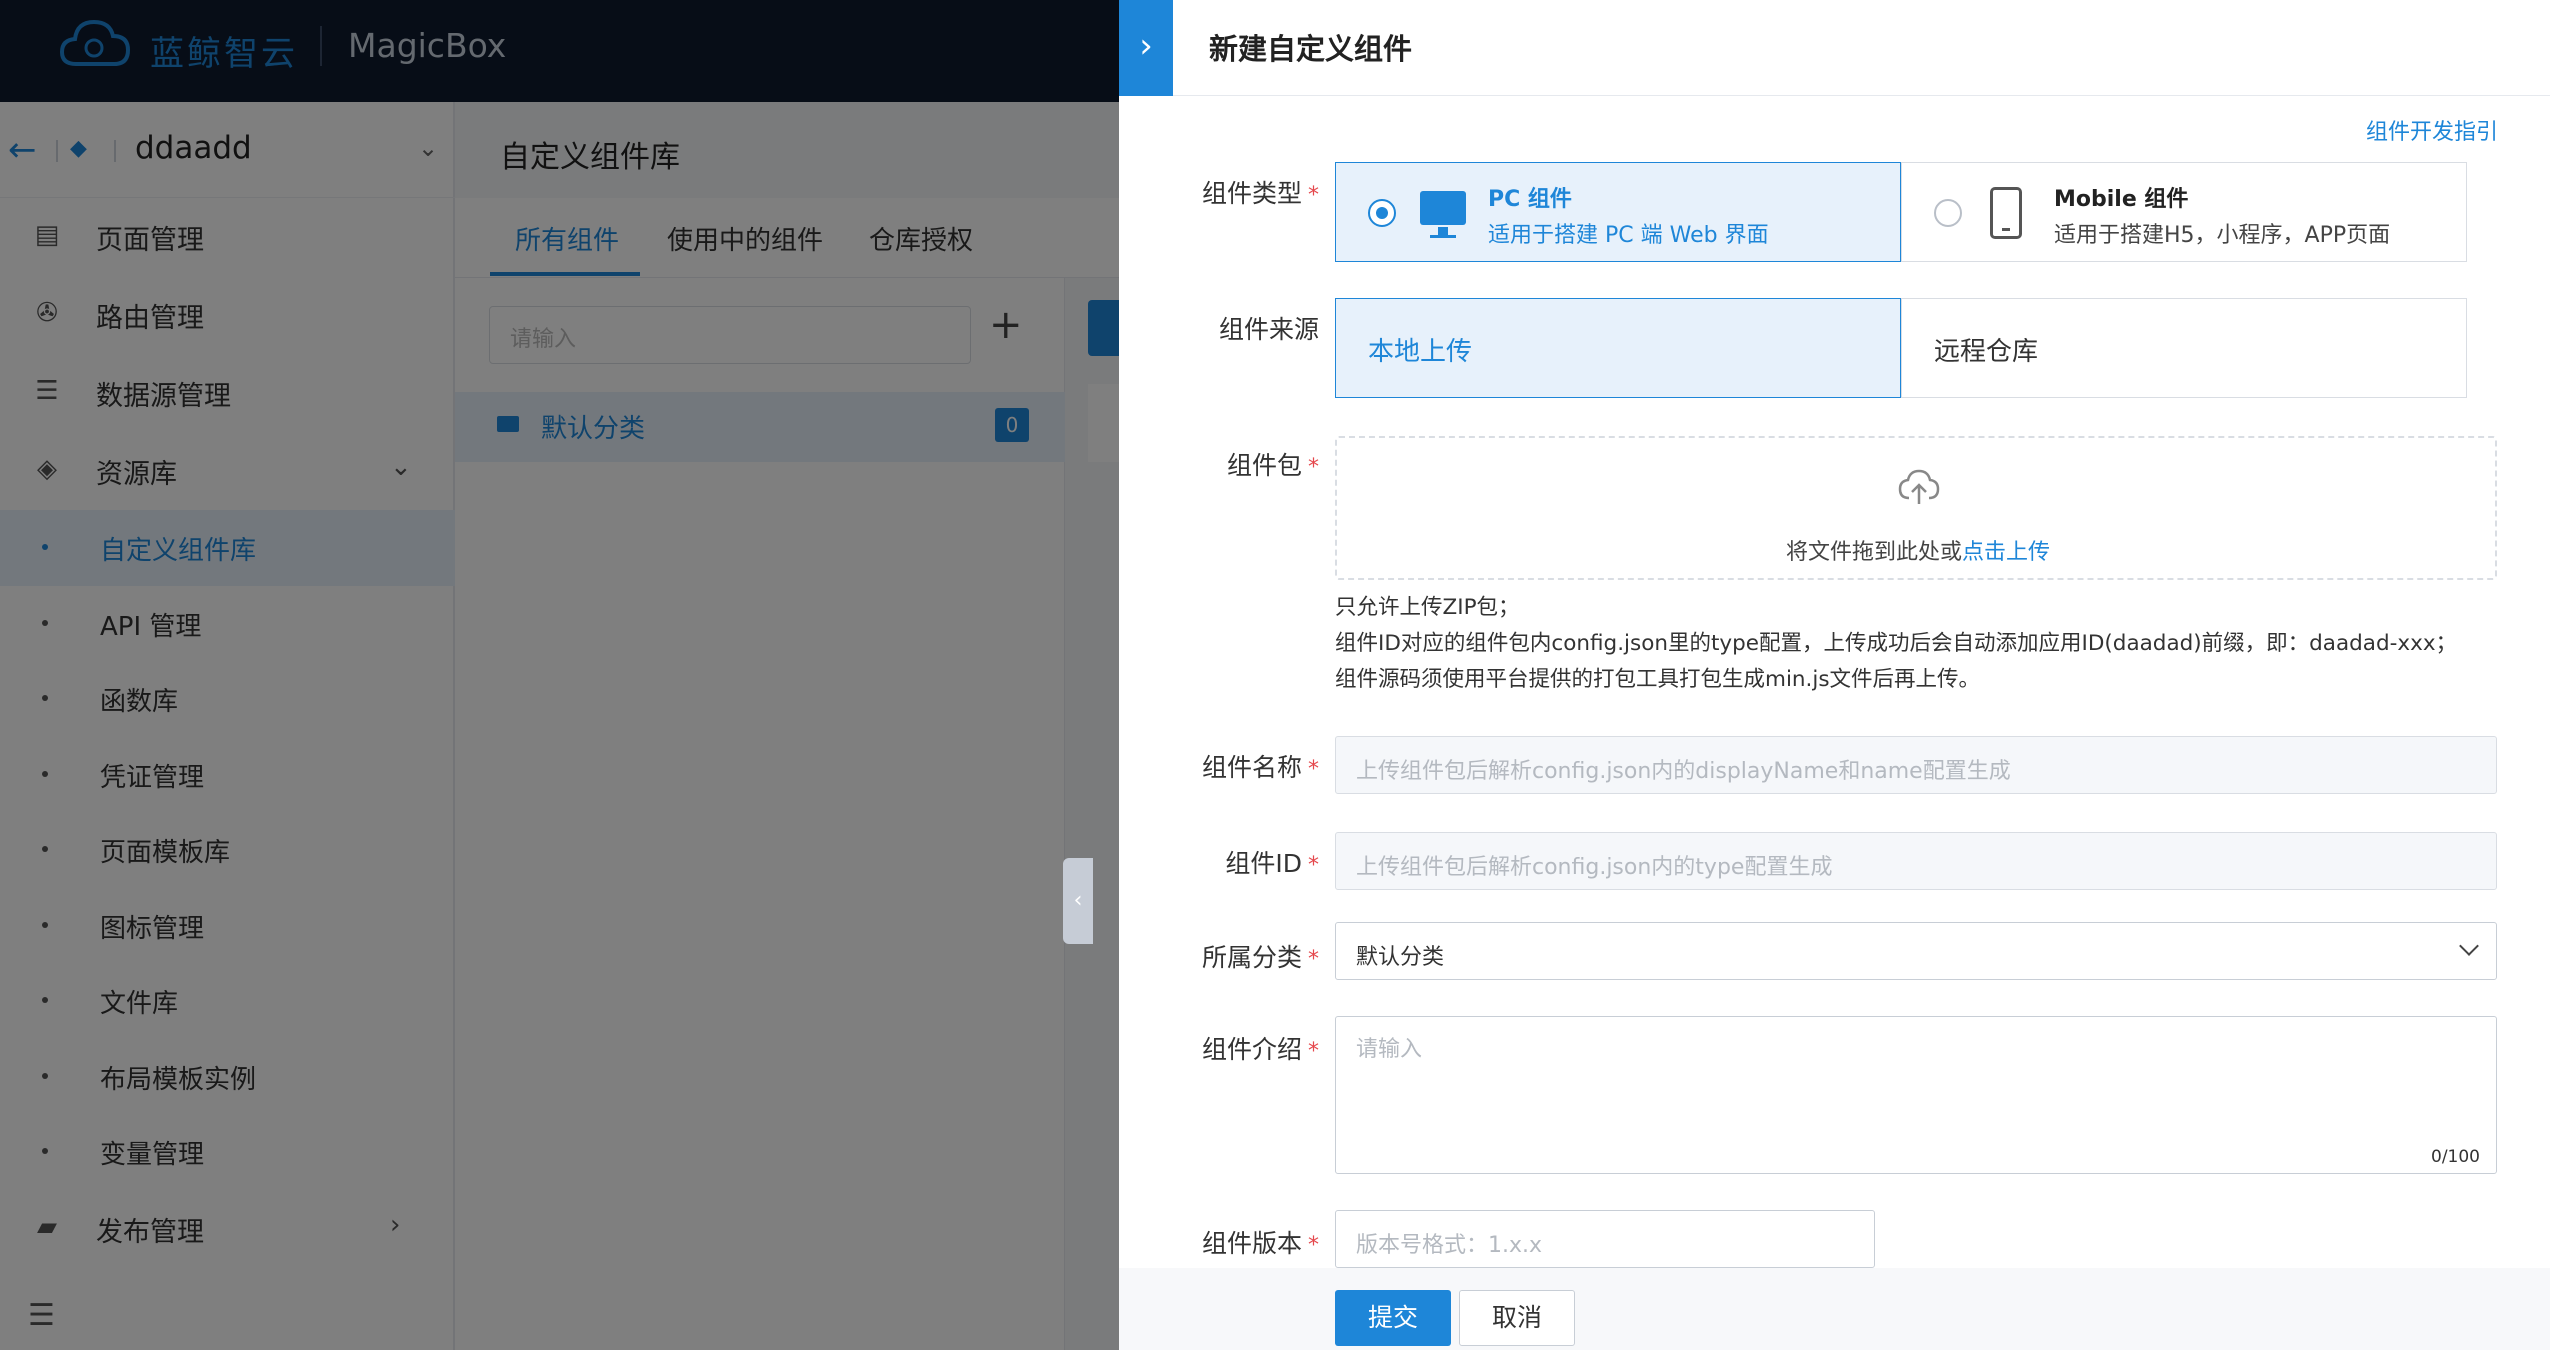  Describe the element at coordinates (1517, 1318) in the screenshot. I see `cancel-button: 取消` at that location.